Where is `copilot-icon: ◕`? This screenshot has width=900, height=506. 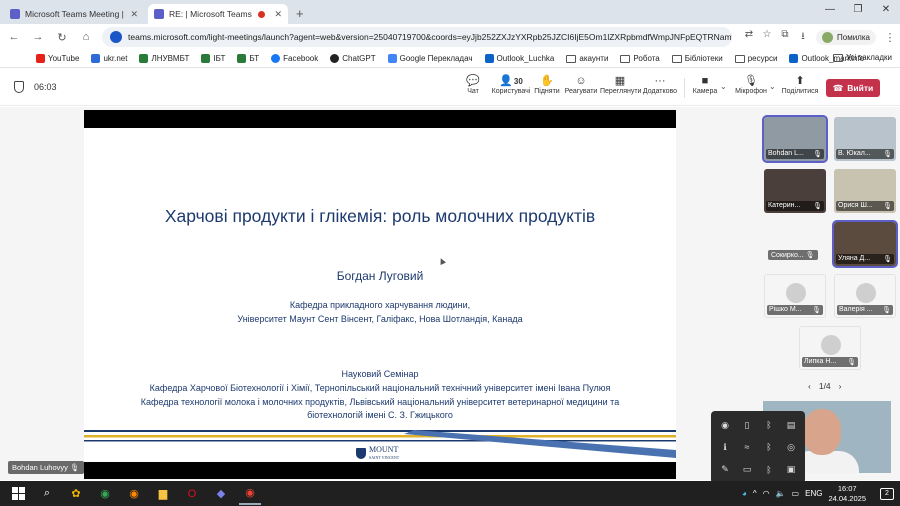
copilot-icon: ◕ is located at coordinates (744, 493).